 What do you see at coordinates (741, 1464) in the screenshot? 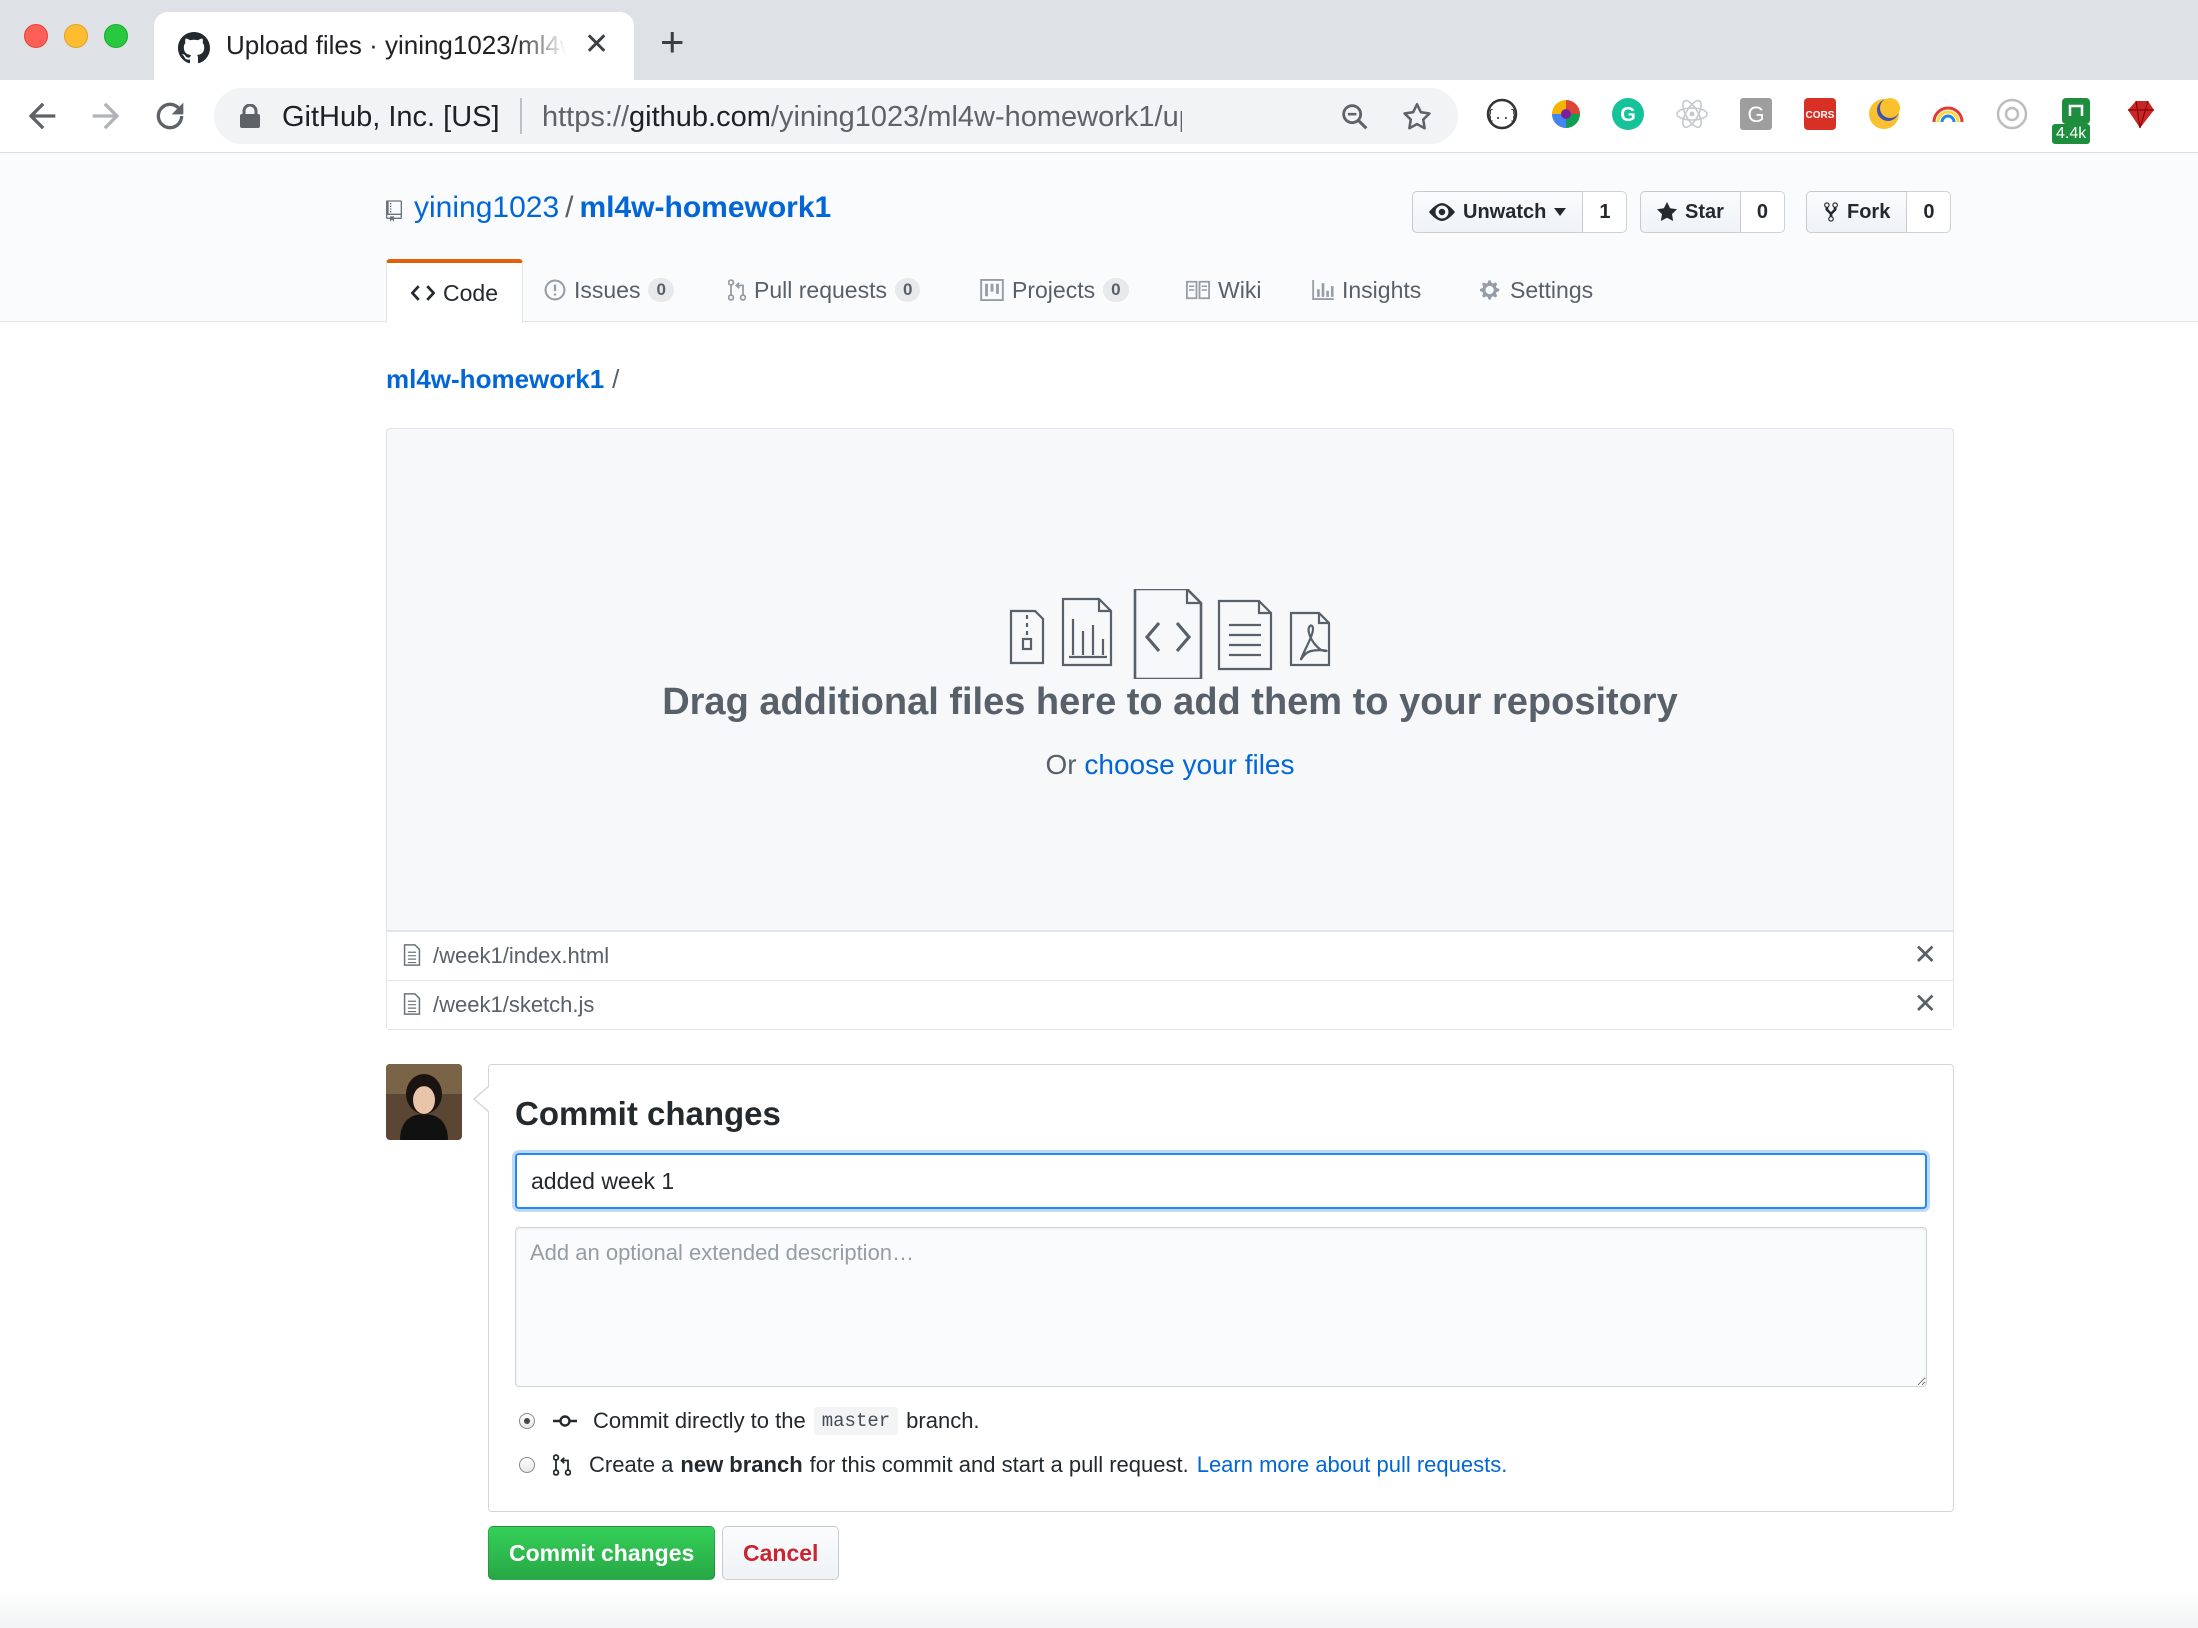
I see `new-branch-emphasis: new branch` at bounding box center [741, 1464].